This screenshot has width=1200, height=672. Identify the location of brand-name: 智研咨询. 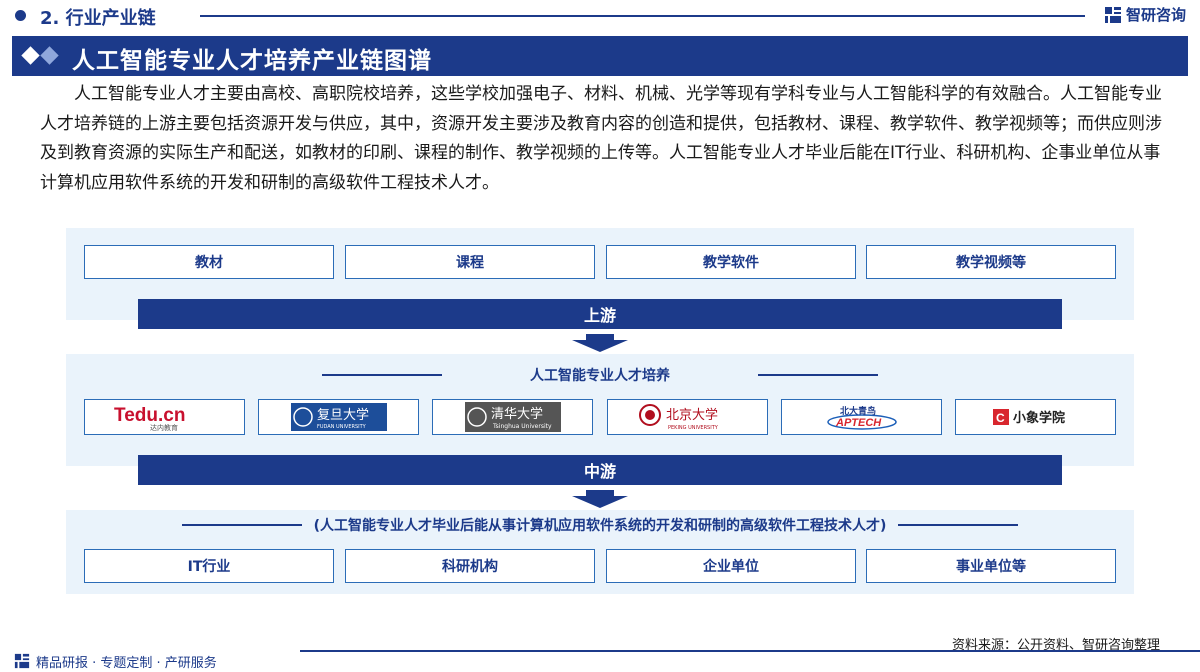
(1155, 15).